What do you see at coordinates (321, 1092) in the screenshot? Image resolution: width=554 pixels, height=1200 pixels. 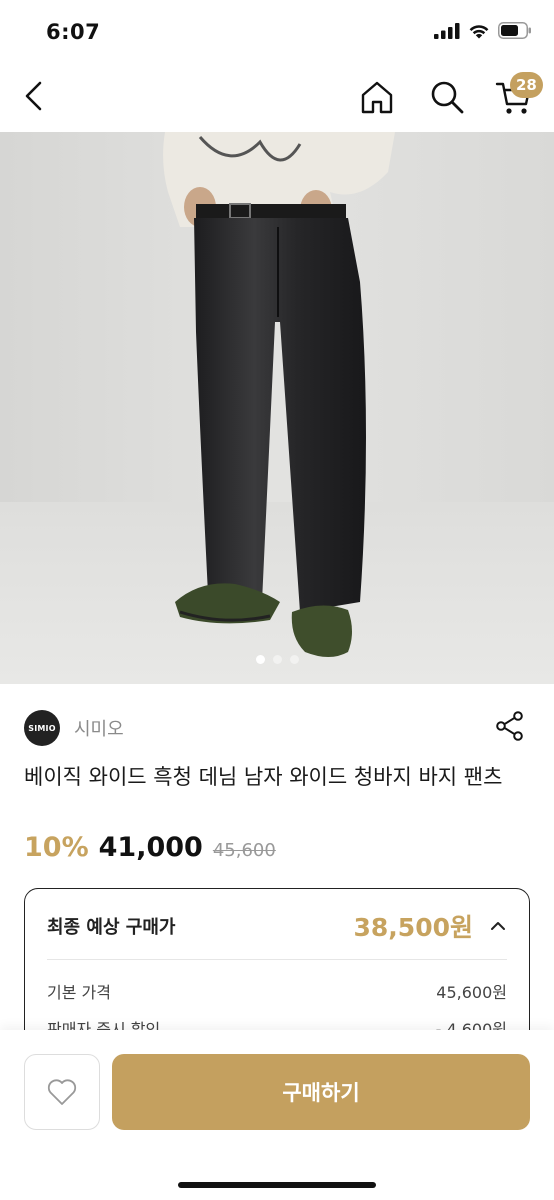 I see `buy-button: 구매하기` at bounding box center [321, 1092].